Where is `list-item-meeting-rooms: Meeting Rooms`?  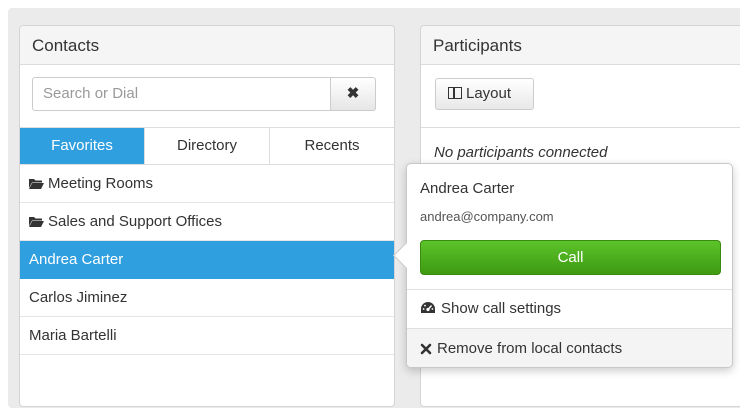
list-item-meeting-rooms: Meeting Rooms is located at coordinates (207, 184).